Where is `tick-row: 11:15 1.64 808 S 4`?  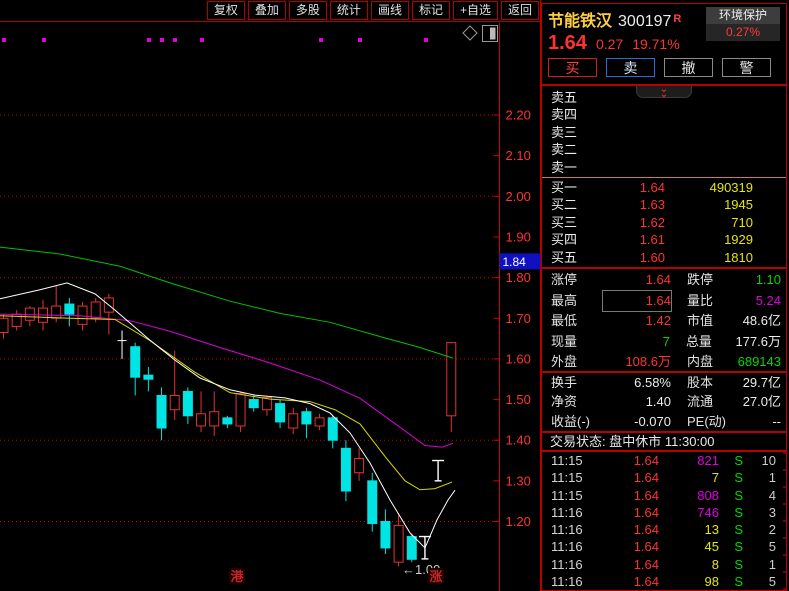 tick-row: 11:15 1.64 808 S 4 is located at coordinates (664, 495).